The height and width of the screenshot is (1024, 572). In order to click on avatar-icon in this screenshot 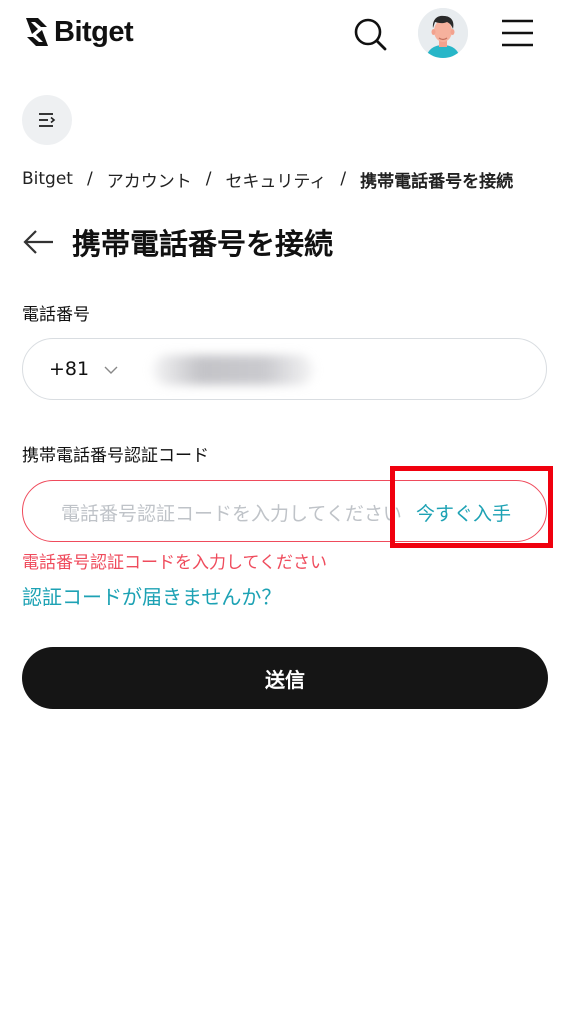, I will do `click(443, 33)`.